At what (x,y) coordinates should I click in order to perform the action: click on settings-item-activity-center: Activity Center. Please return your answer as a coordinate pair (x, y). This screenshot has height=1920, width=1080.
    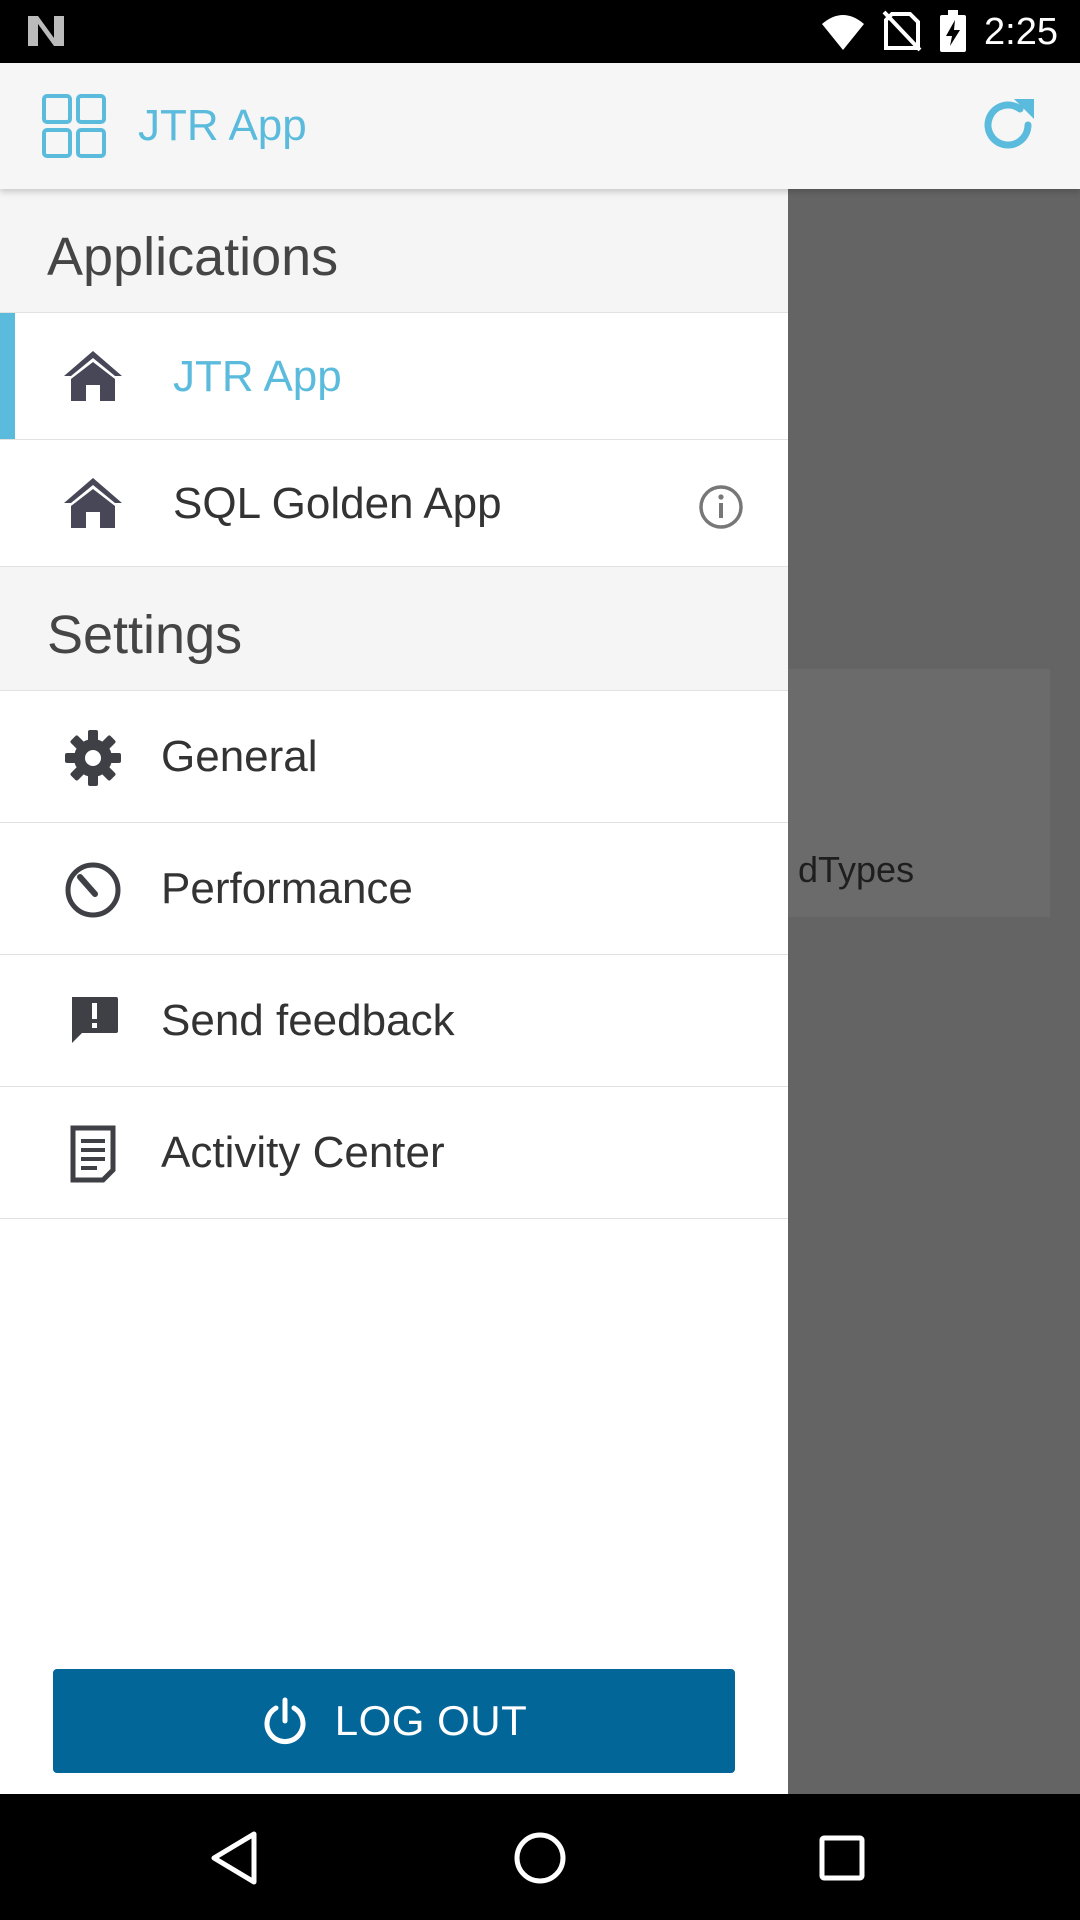
    Looking at the image, I should click on (394, 1153).